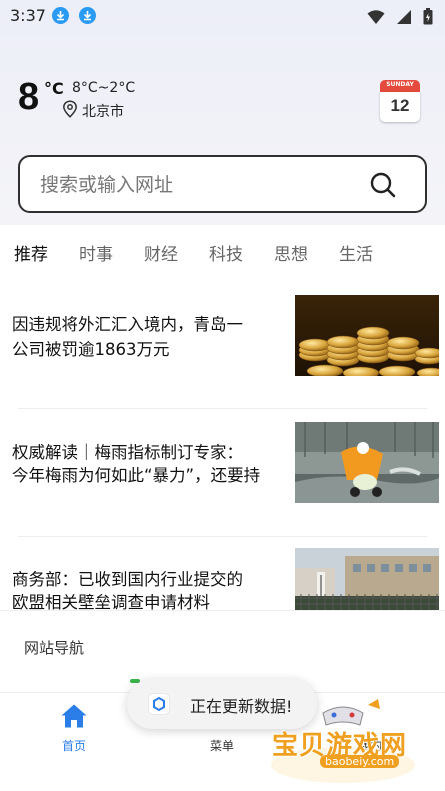 The image size is (445, 791). I want to click on wifi-icon, so click(376, 16).